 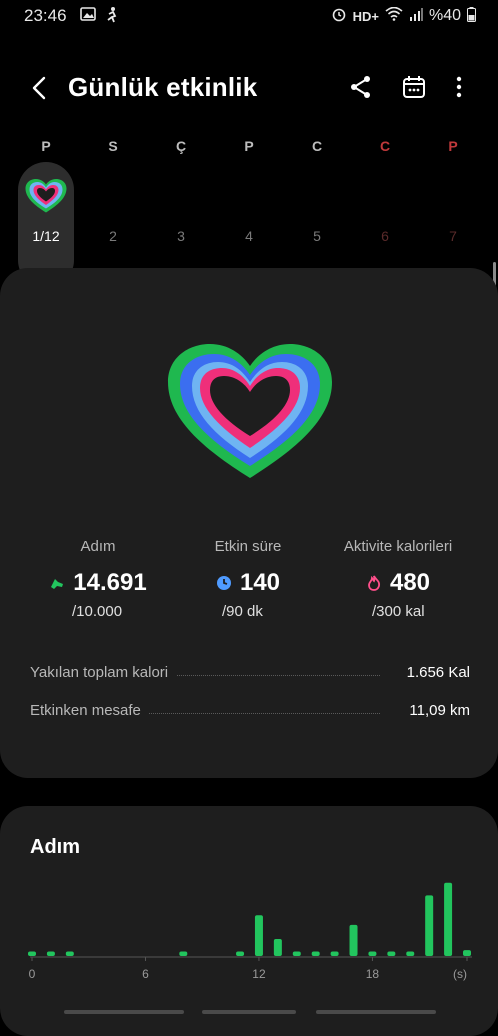 I want to click on share-button, so click(x=362, y=88).